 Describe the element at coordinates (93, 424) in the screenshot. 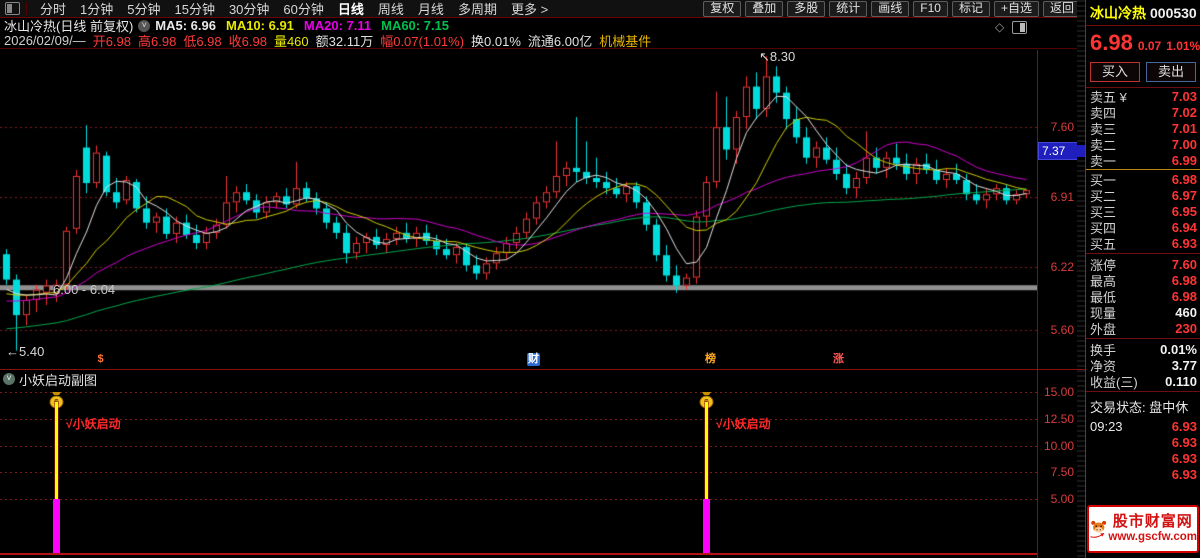

I see `signal-label: √小妖启动` at that location.